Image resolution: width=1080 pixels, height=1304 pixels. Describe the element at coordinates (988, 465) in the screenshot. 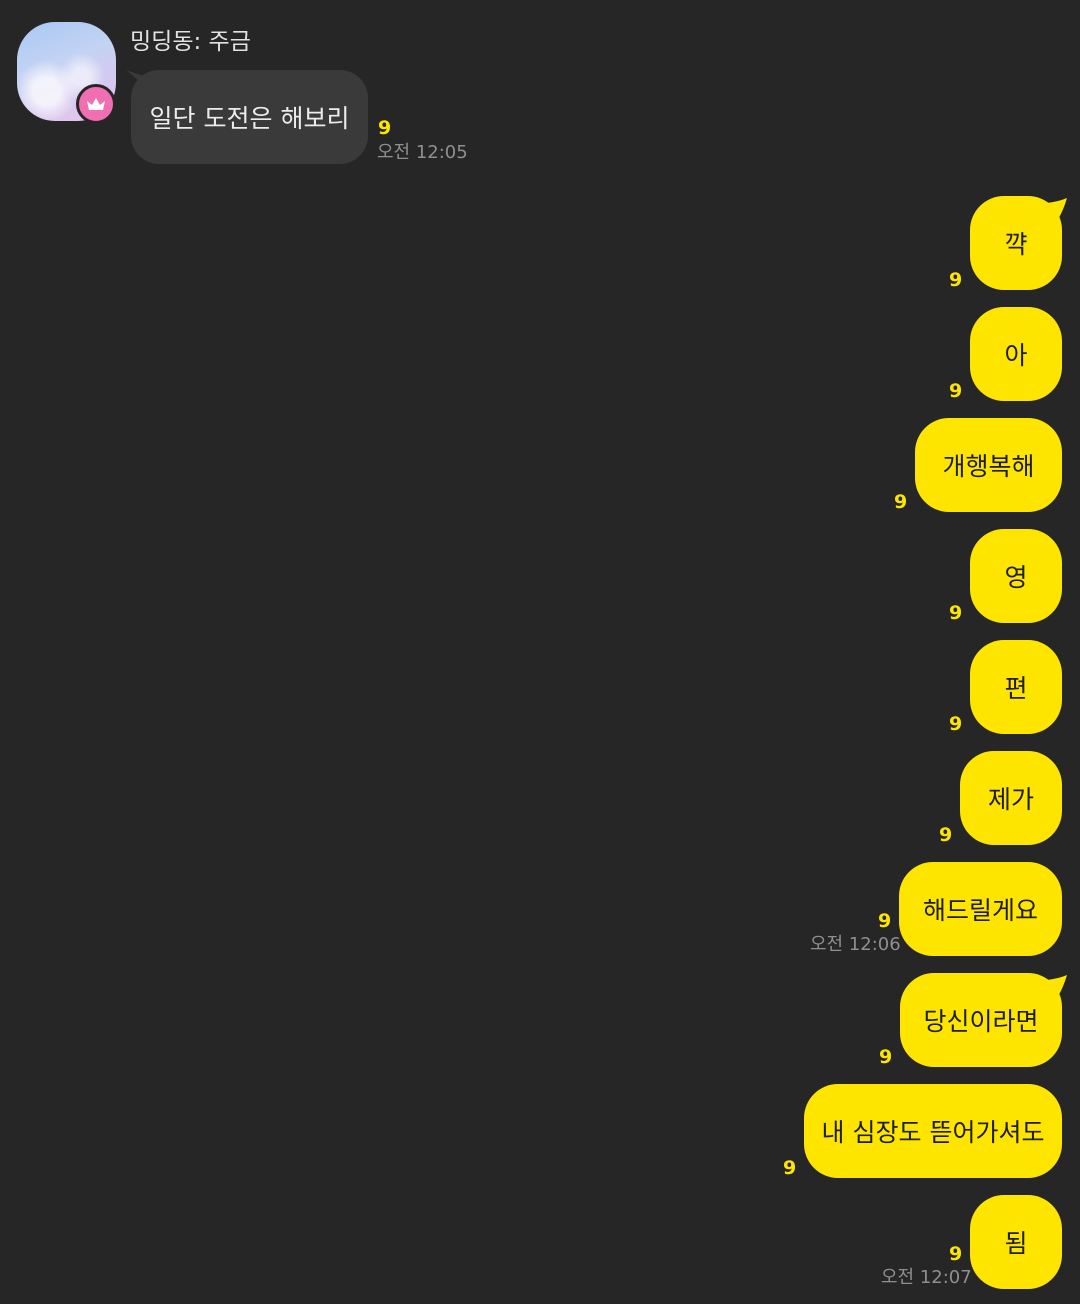

I see `outgoing-message-bubble: 개행복해` at that location.